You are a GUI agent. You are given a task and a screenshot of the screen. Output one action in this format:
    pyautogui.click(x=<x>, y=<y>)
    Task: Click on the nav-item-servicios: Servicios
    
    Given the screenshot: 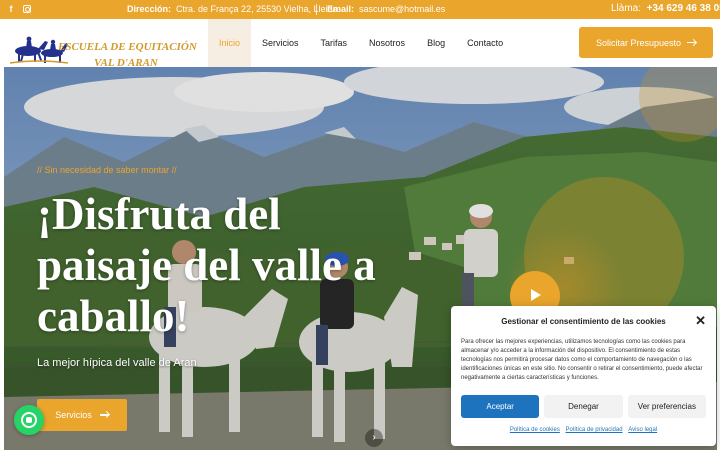 What is the action you would take?
    pyautogui.click(x=280, y=43)
    